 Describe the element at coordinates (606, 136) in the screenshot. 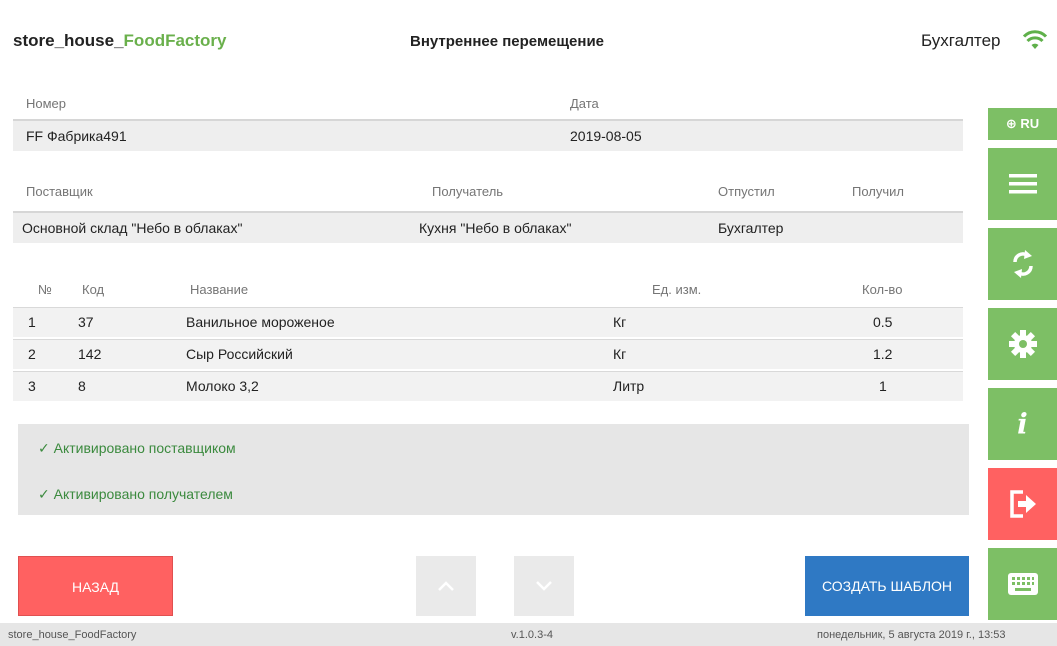

I see `date-value: 2019-08-05` at that location.